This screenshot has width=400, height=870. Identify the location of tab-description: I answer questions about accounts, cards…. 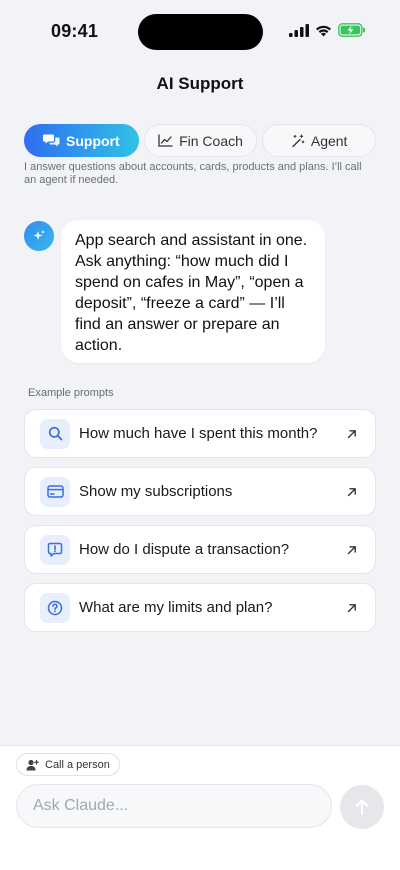
(193, 173).